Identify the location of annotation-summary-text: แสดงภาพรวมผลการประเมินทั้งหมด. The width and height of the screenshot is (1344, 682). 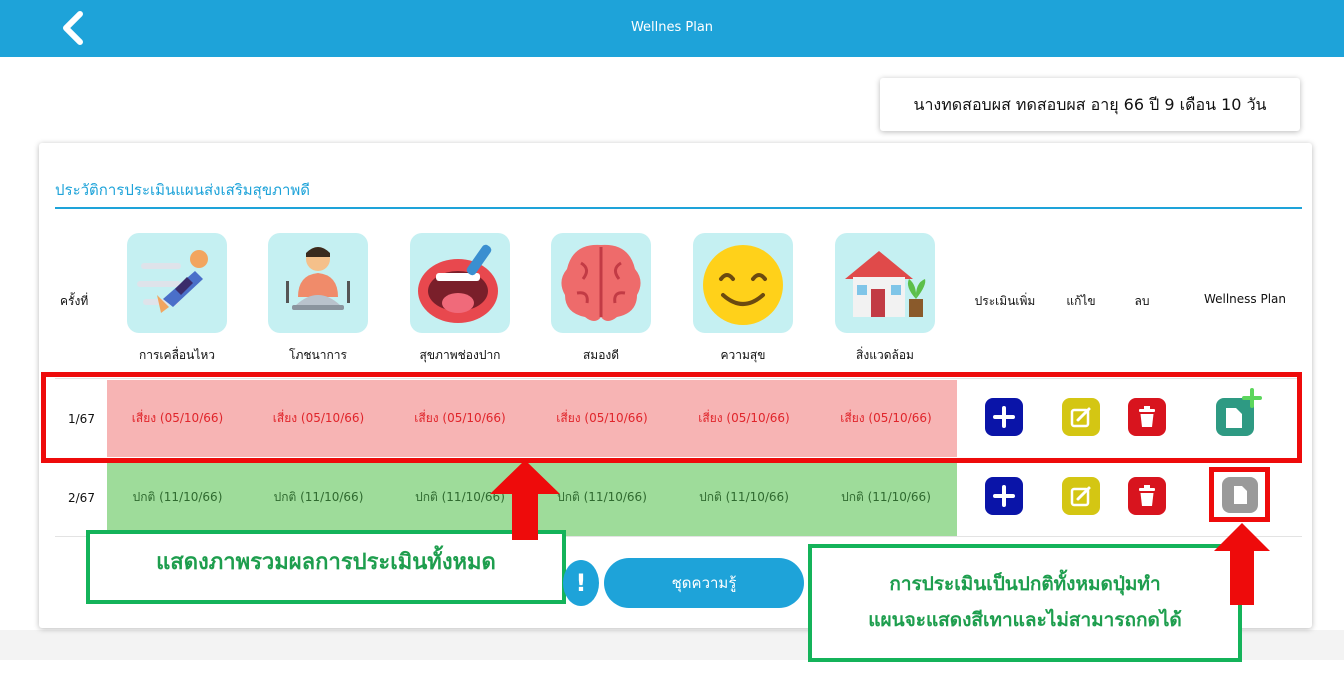
(326, 562).